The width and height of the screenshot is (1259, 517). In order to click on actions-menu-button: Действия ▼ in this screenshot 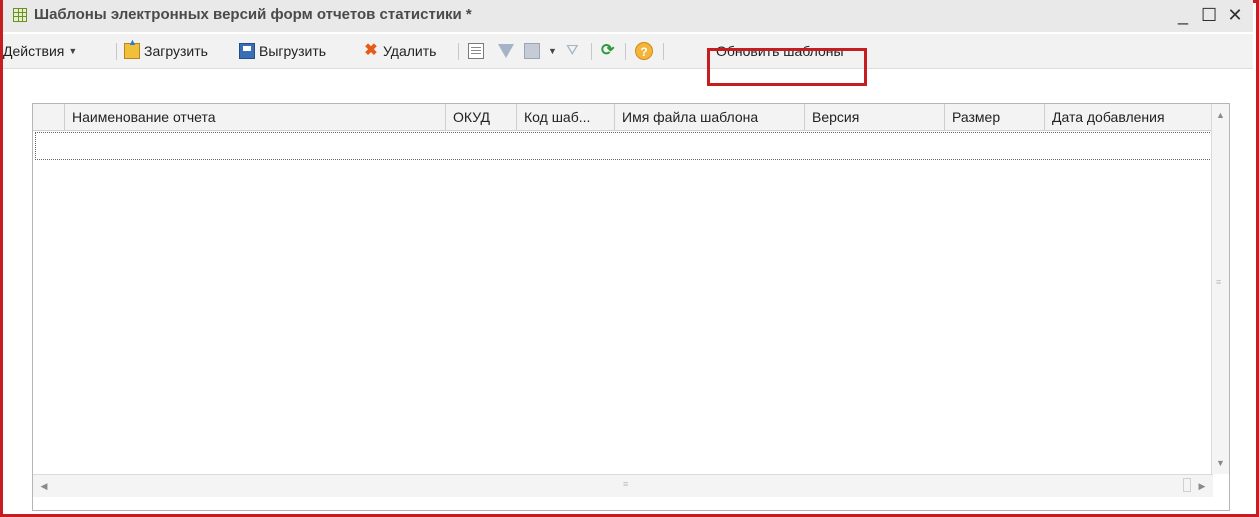, I will do `click(40, 51)`.